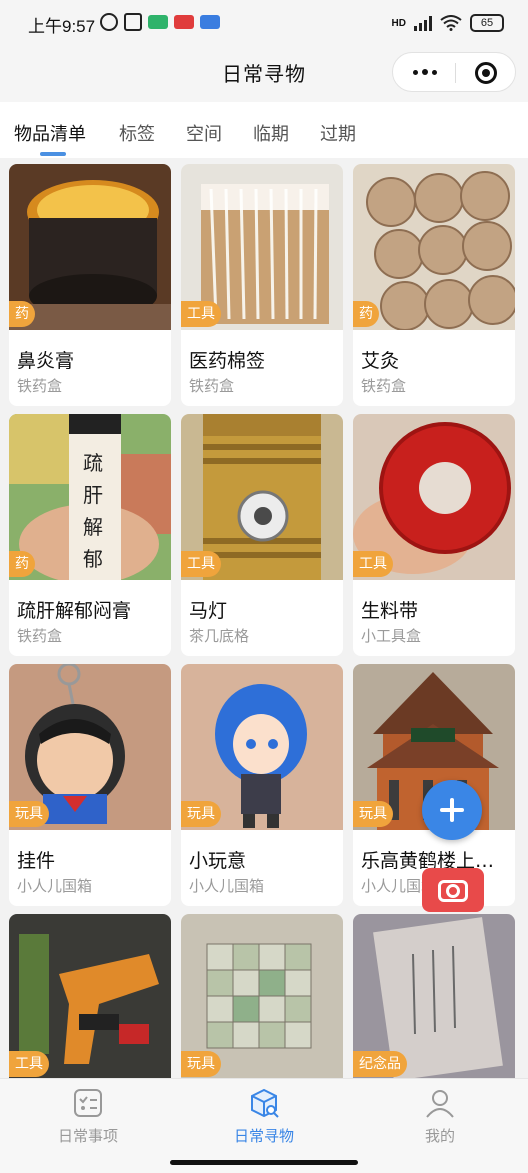  I want to click on item-location: 小工具盒, so click(391, 636).